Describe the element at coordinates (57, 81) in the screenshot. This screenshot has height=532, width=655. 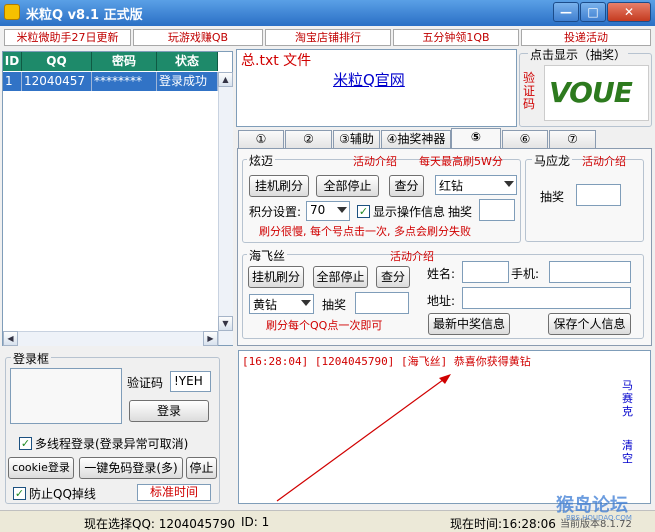
I see `cell-qq: 12040457` at that location.